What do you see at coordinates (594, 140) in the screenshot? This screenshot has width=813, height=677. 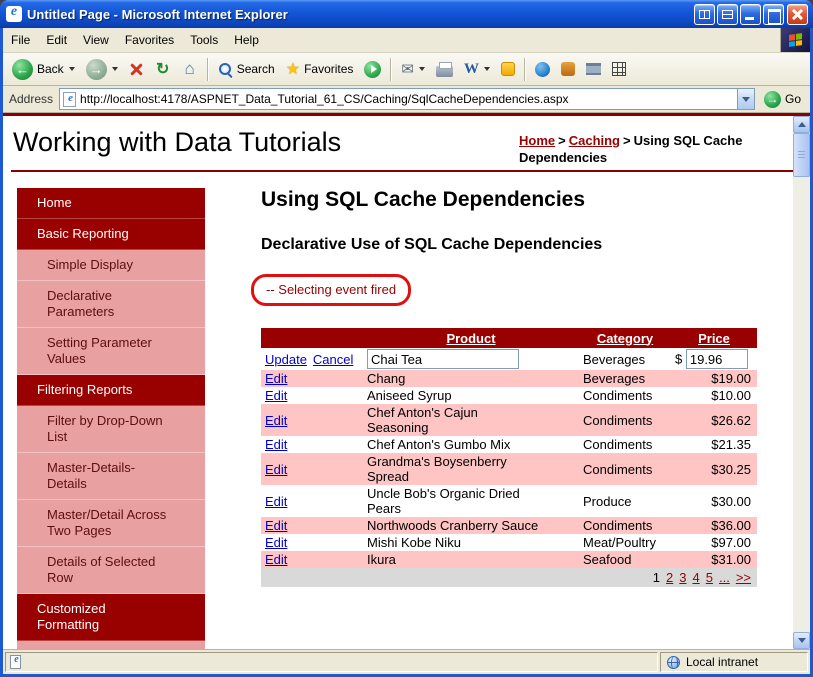 I see `breadcrumb-link-caching: Caching` at bounding box center [594, 140].